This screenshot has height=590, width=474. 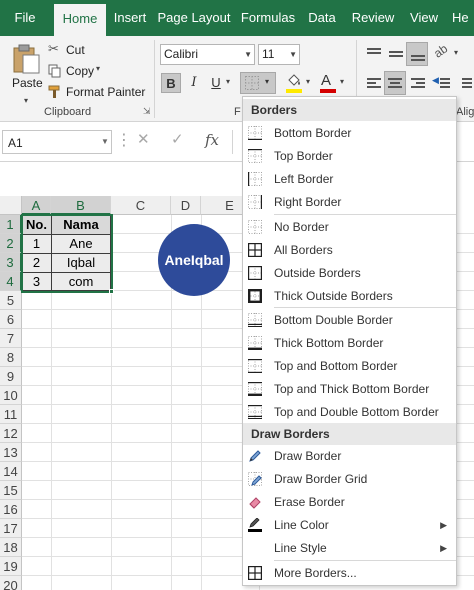 I want to click on format-painter-button: Format Painter, so click(x=98, y=92).